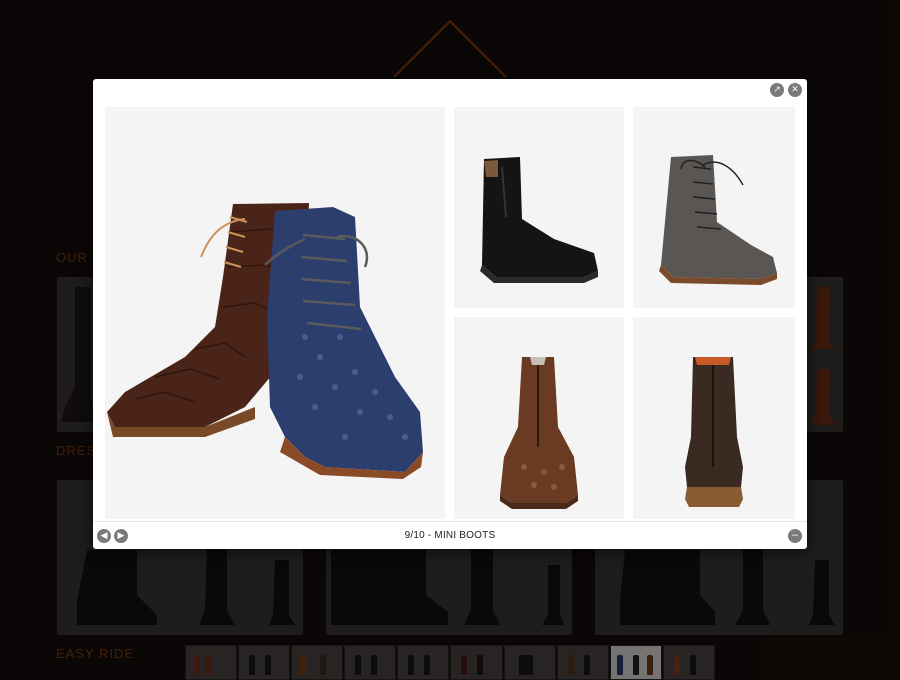  What do you see at coordinates (795, 90) in the screenshot?
I see `close-icon: ✕` at bounding box center [795, 90].